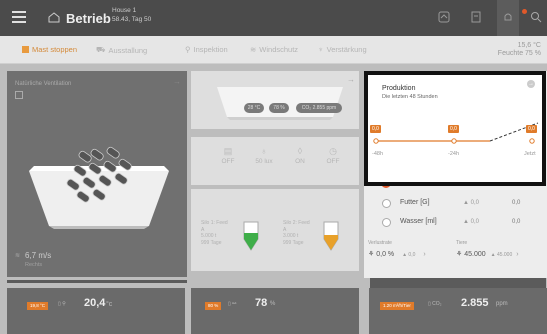 The height and width of the screenshot is (334, 547). I want to click on loss-label: Verlustrate, so click(380, 243).